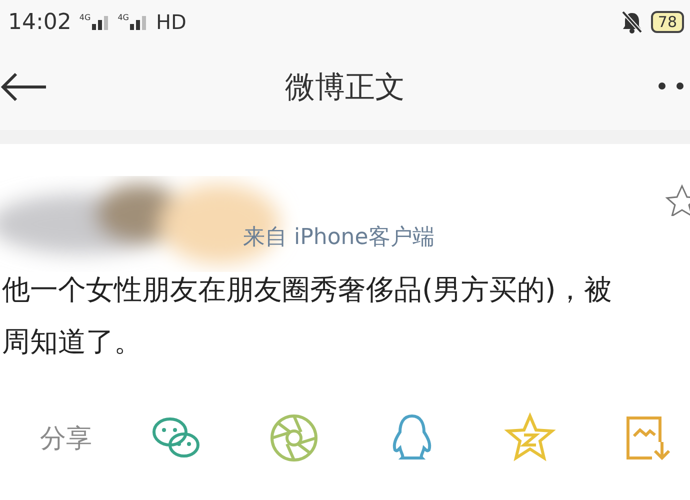  Describe the element at coordinates (338, 238) in the screenshot. I see `post-source: 来自 iPhone客户端` at that location.